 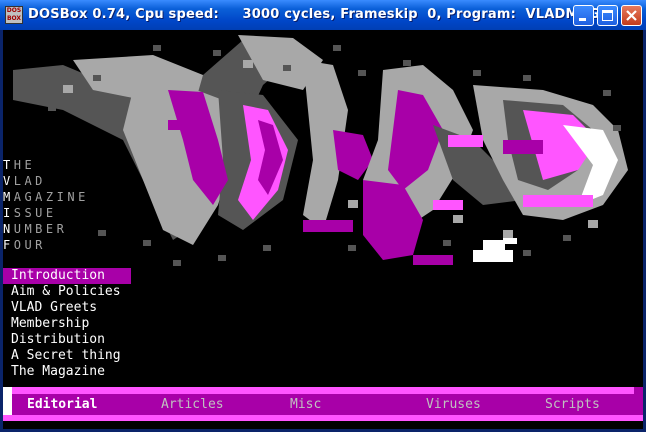 What do you see at coordinates (192, 404) in the screenshot?
I see `tab-articles: Articles` at bounding box center [192, 404].